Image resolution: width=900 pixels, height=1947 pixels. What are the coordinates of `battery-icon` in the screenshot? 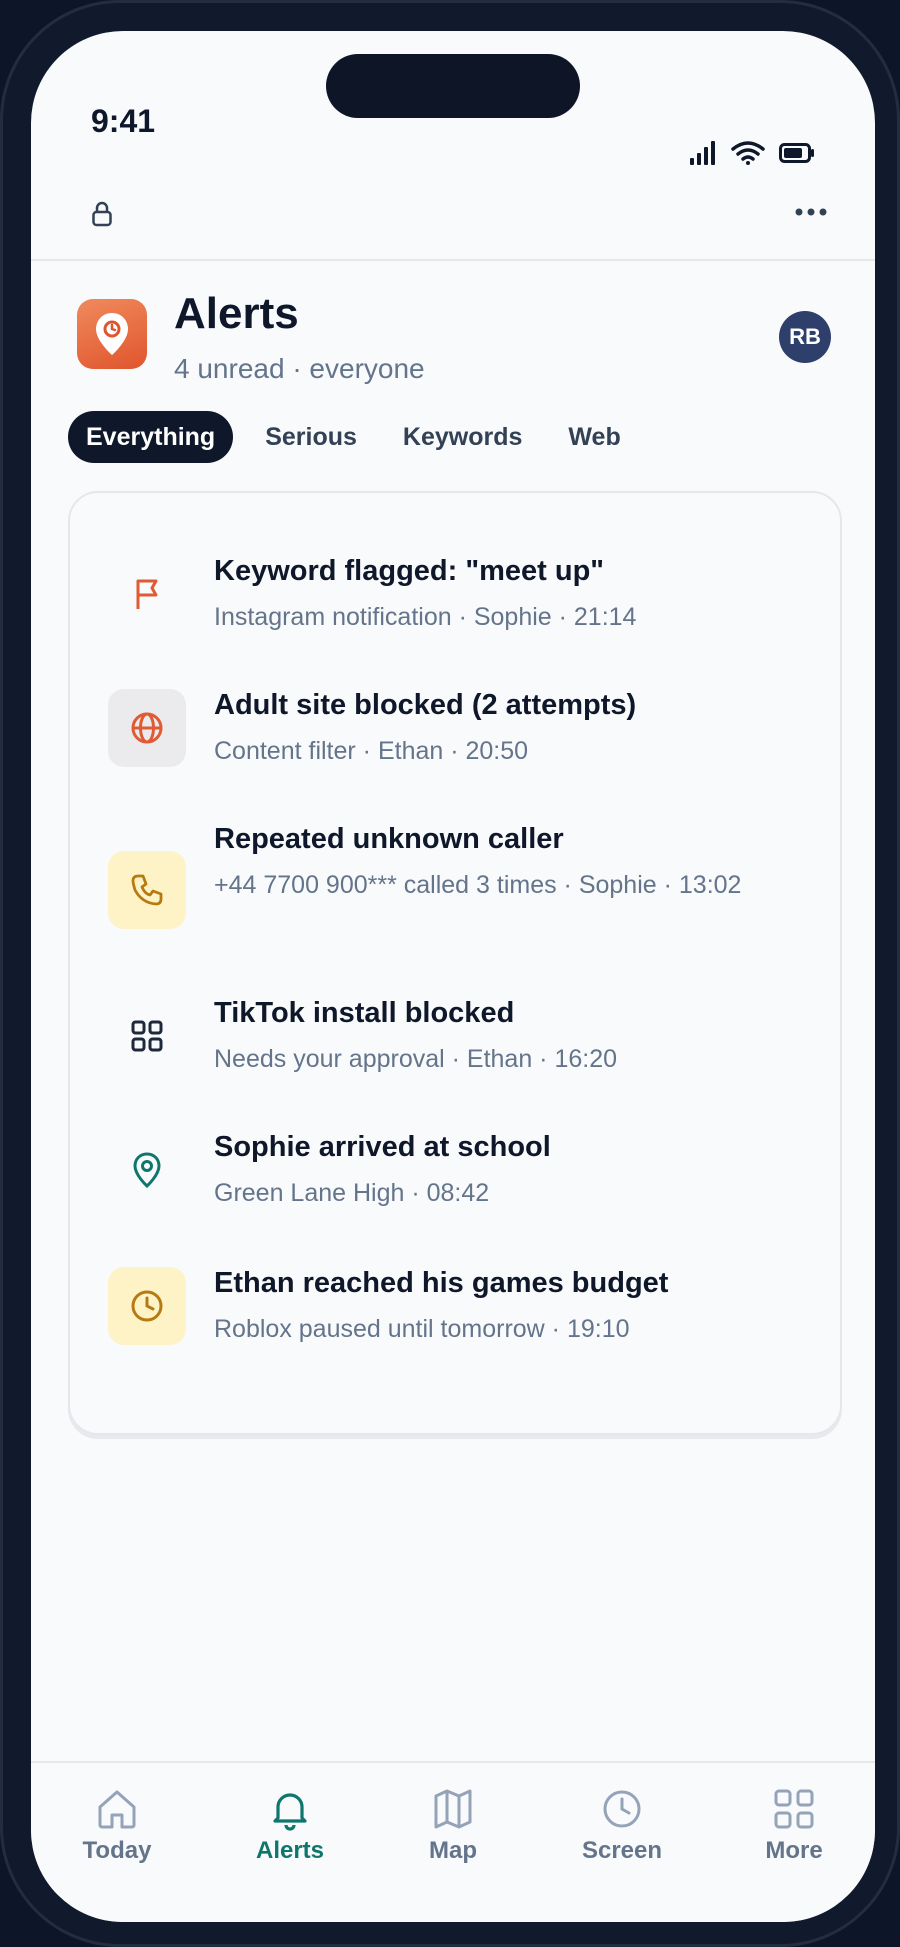 It's located at (796, 153).